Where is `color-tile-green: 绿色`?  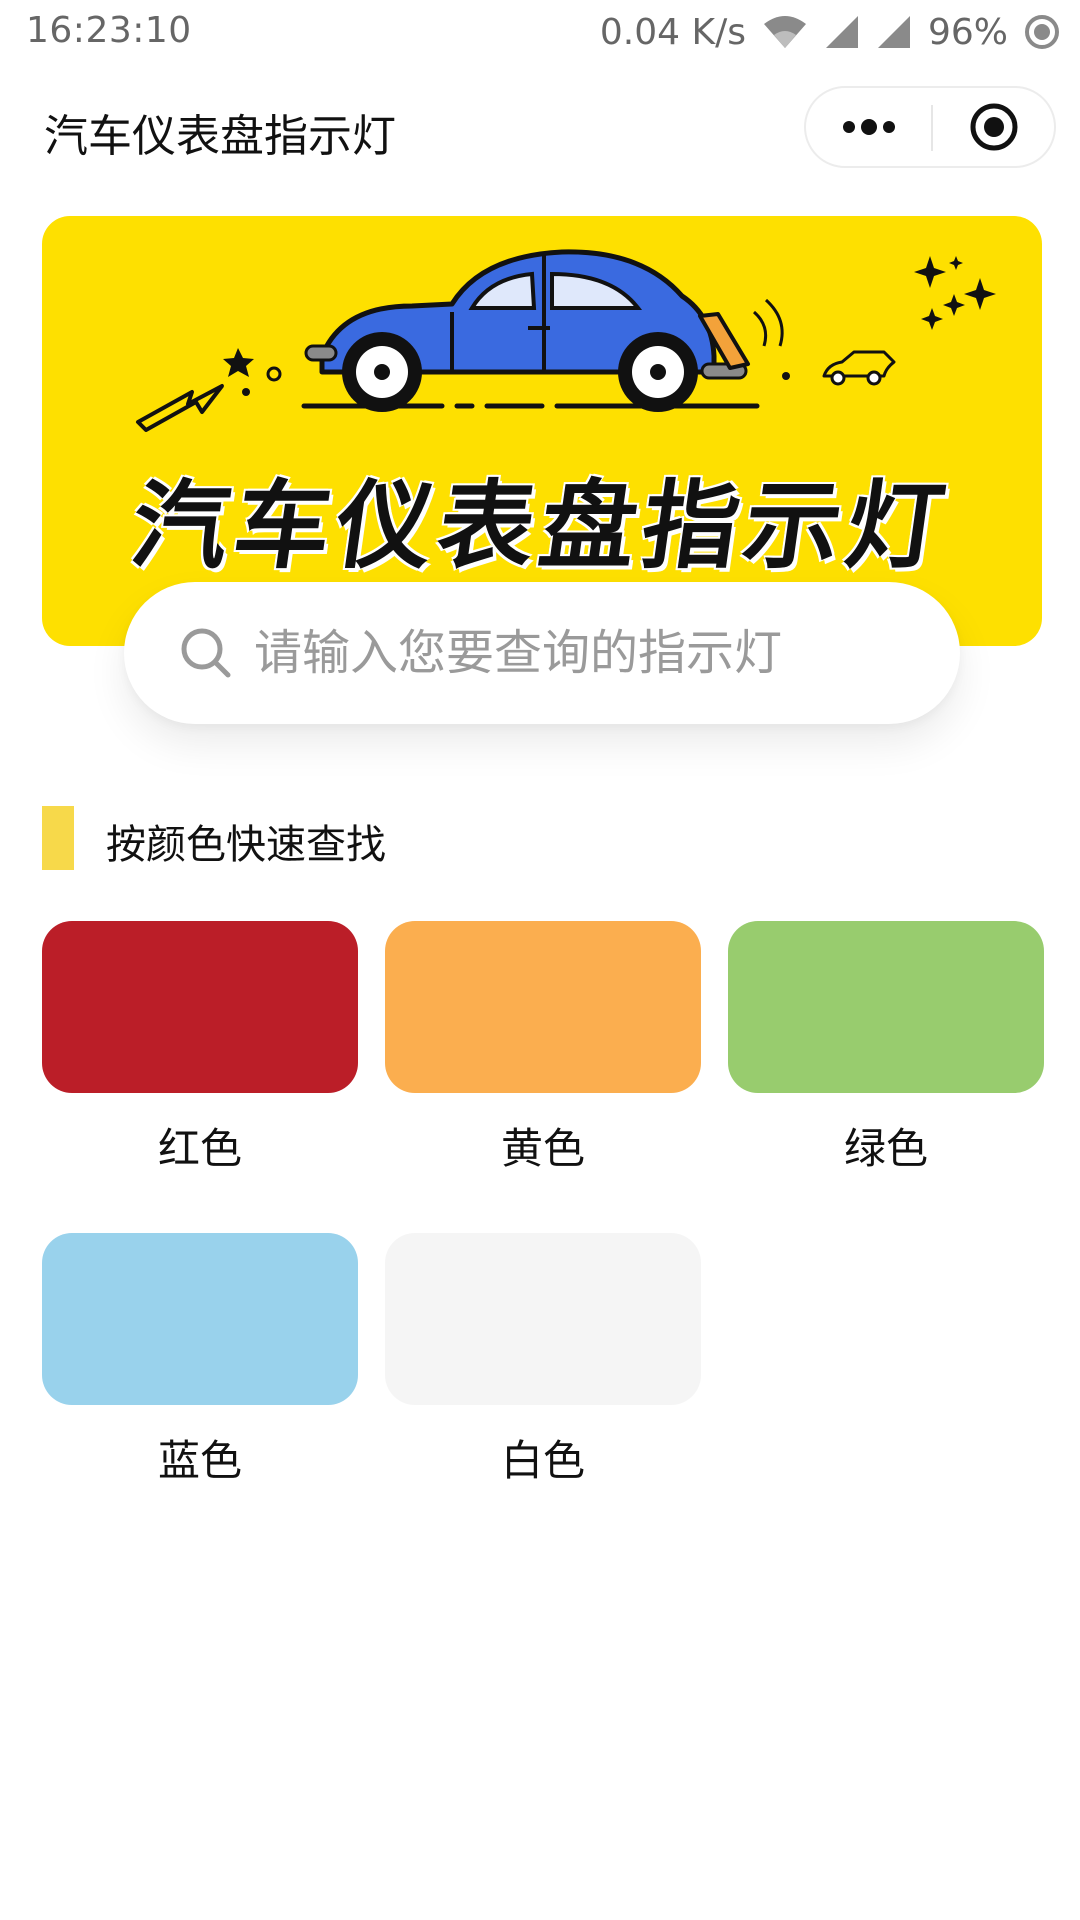
color-tile-green: 绿色 is located at coordinates (886, 1048).